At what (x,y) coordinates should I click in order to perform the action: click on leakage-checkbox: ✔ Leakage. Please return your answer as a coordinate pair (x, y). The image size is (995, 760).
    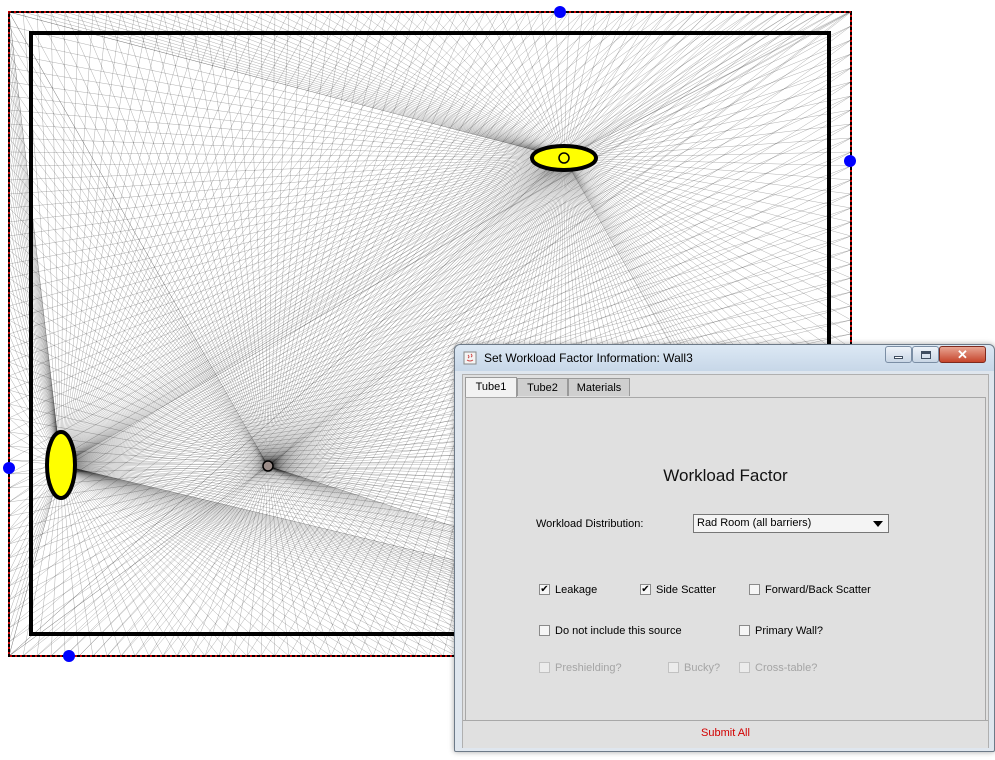
    Looking at the image, I should click on (568, 591).